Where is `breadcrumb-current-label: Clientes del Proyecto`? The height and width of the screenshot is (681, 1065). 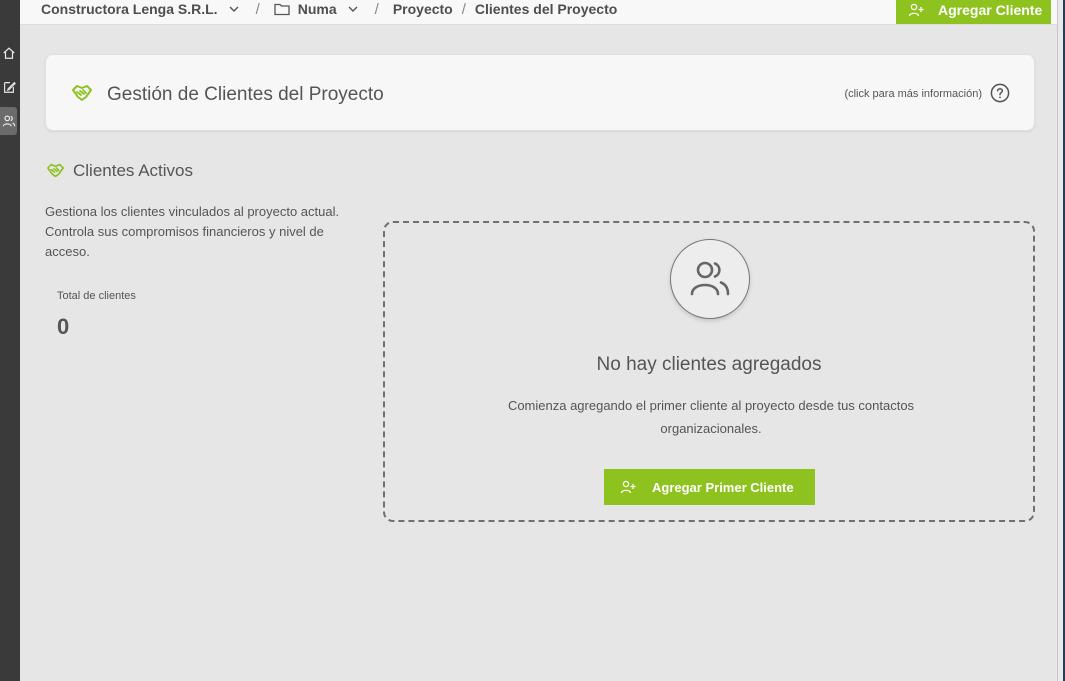
breadcrumb-current-label: Clientes del Proyecto is located at coordinates (546, 9).